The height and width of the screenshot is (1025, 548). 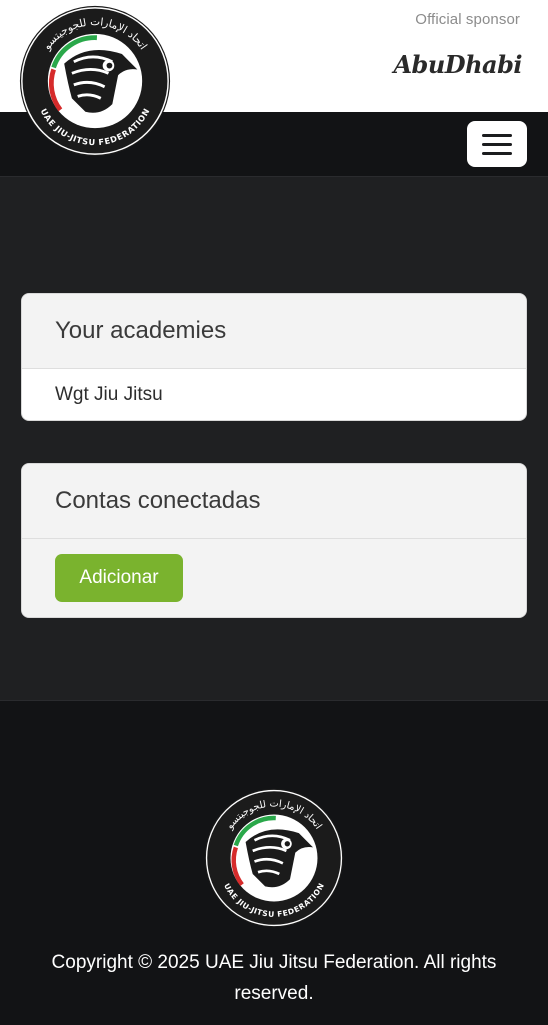 I want to click on academies-card: Your academies Wgt Jiu Jitsu, so click(x=274, y=357).